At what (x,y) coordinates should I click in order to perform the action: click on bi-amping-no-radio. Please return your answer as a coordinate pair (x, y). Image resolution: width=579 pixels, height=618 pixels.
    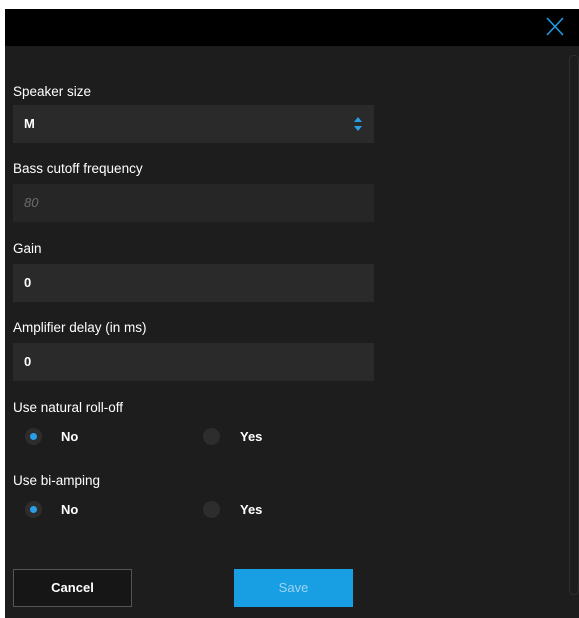
    Looking at the image, I should click on (33, 509).